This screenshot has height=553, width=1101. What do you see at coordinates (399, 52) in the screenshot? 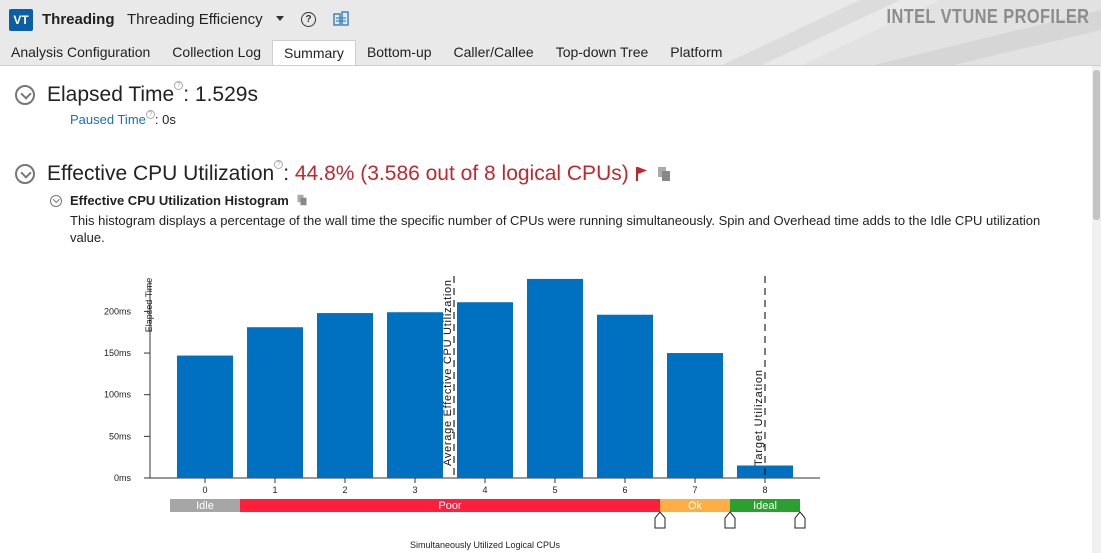
I see `tab-bottom-up: Bottom-up` at bounding box center [399, 52].